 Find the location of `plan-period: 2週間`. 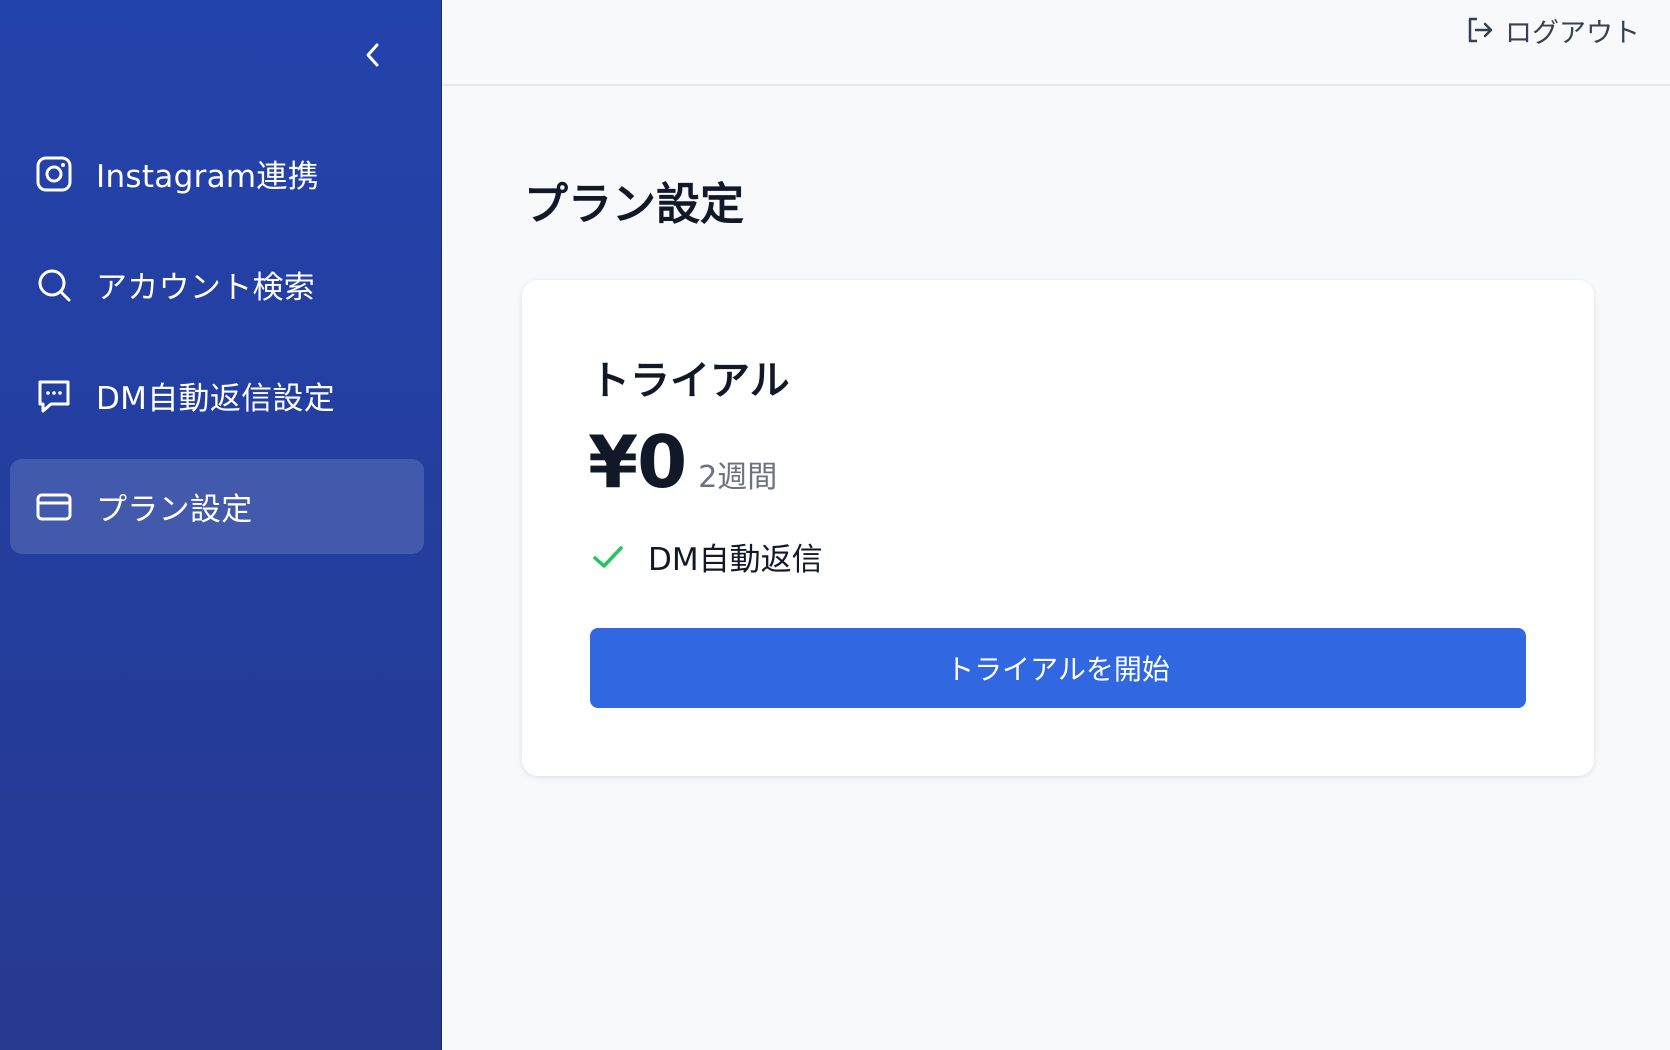

plan-period: 2週間 is located at coordinates (738, 477).